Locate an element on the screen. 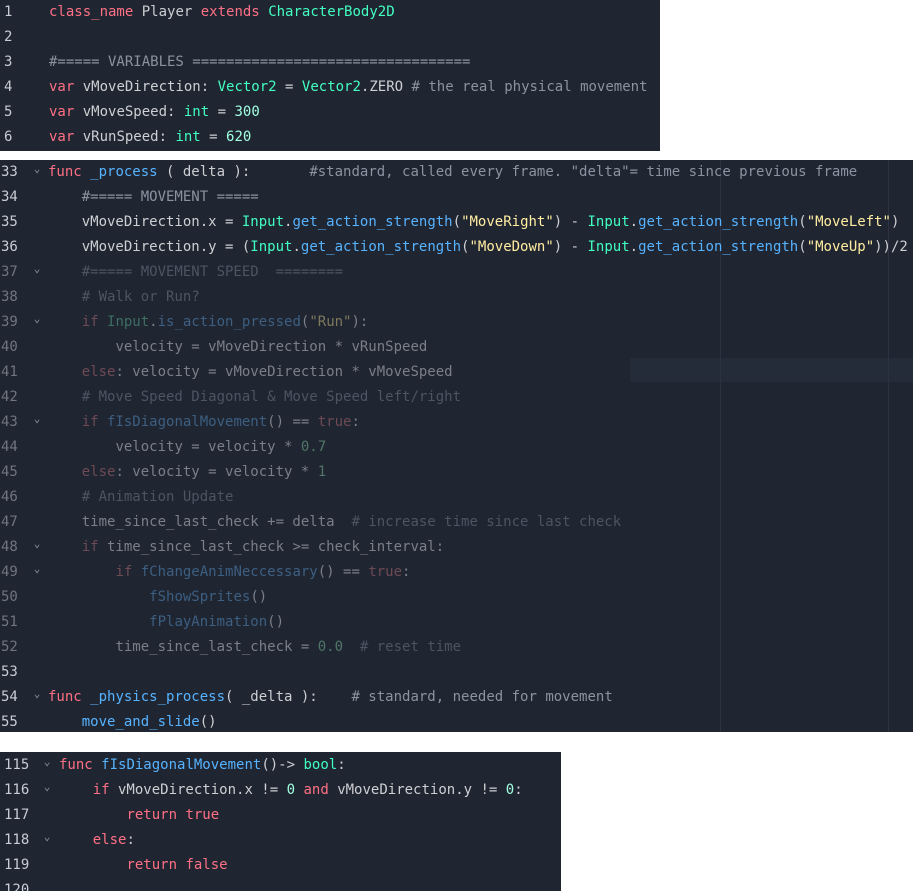 The image size is (913, 891). code-text: fPlayAnimation() is located at coordinates (216, 622).